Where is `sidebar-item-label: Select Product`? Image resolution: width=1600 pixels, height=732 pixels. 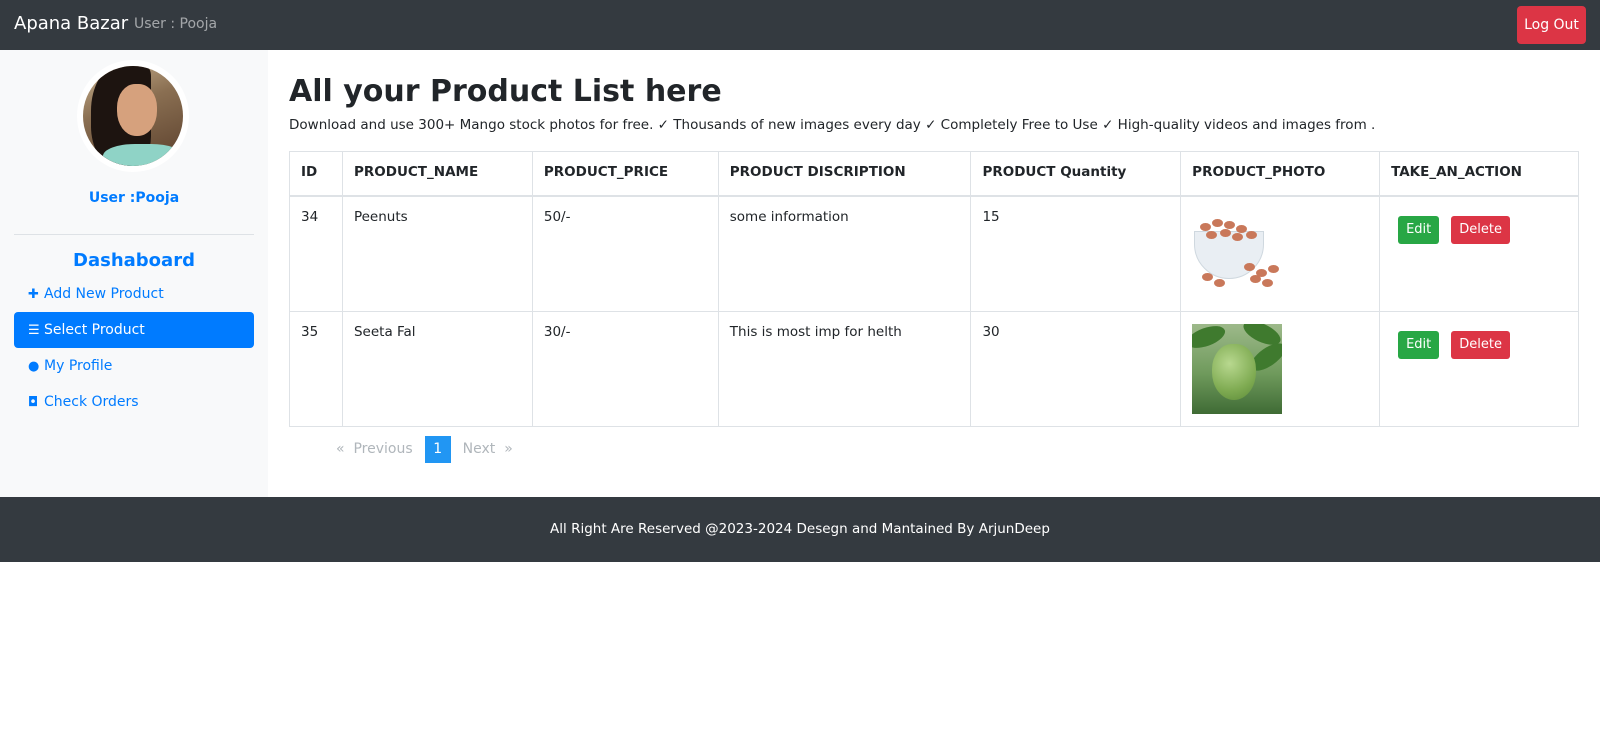 sidebar-item-label: Select Product is located at coordinates (94, 330).